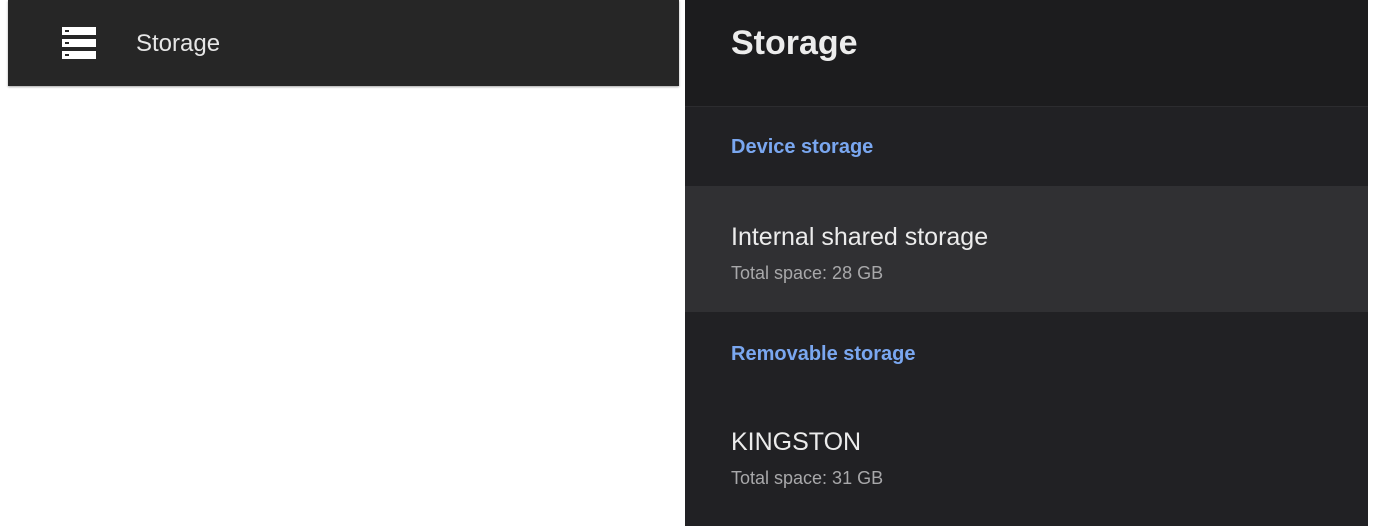 The height and width of the screenshot is (526, 1373). Describe the element at coordinates (807, 478) in the screenshot. I see `storage-item-subtitle: Total space: 31 GB` at that location.